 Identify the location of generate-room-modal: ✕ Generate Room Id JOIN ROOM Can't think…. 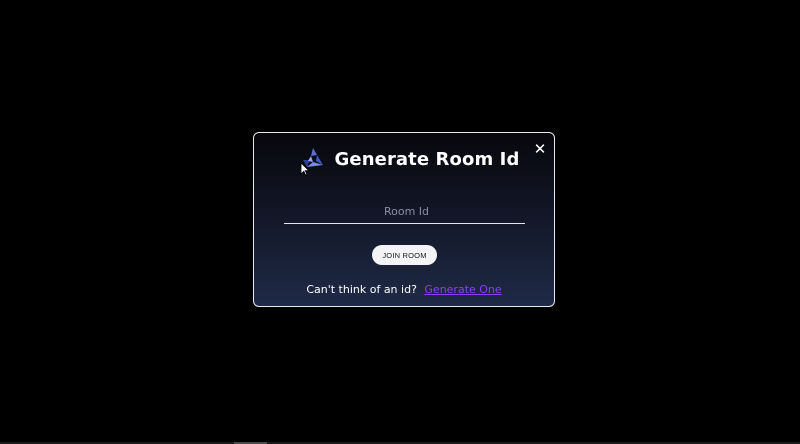
(404, 219).